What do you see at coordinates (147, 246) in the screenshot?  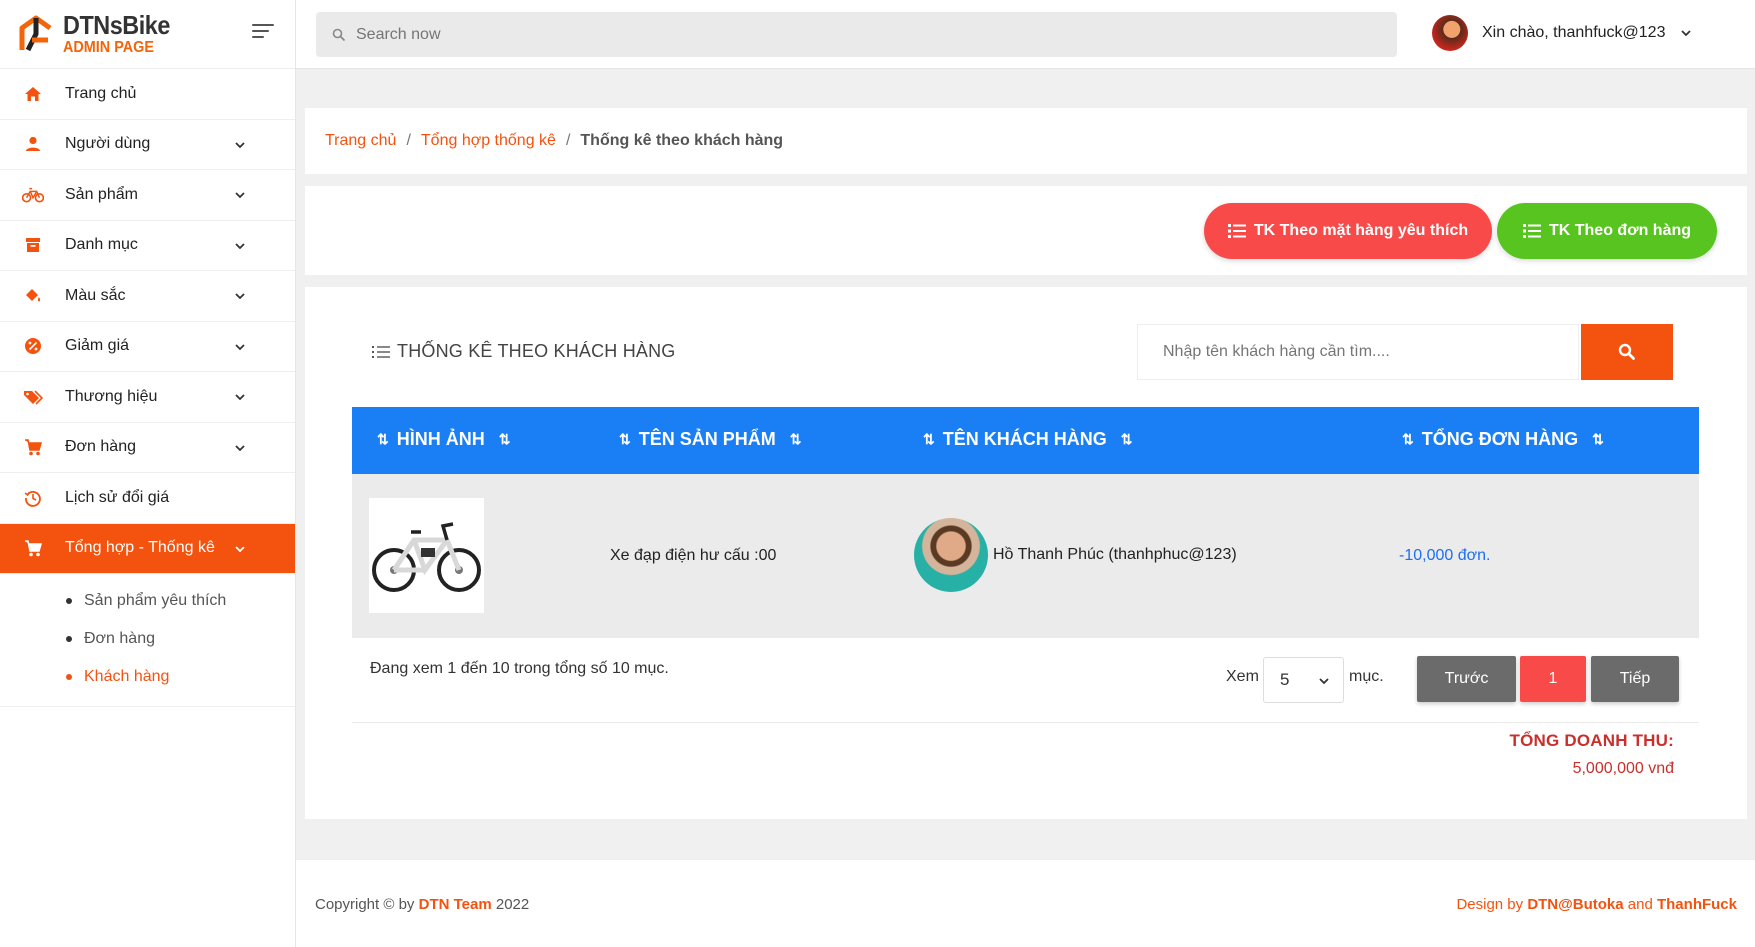 I see `sidebar-item-categories: Danh mục` at bounding box center [147, 246].